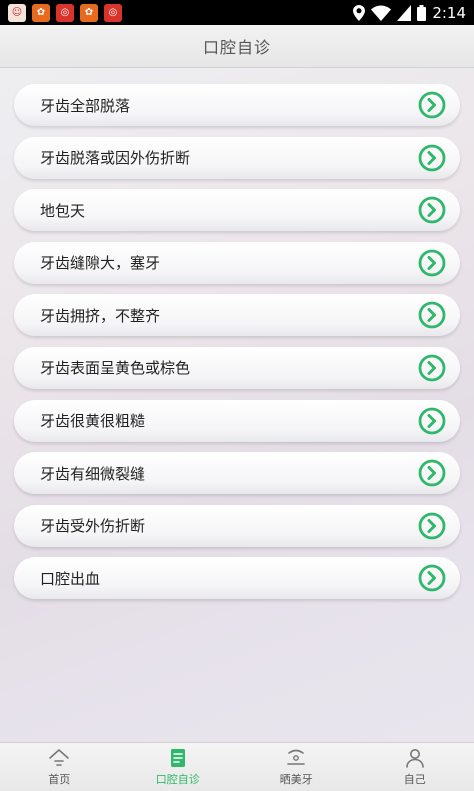 The width and height of the screenshot is (474, 791). What do you see at coordinates (17, 12) in the screenshot?
I see `app-notification-icon: ☺` at bounding box center [17, 12].